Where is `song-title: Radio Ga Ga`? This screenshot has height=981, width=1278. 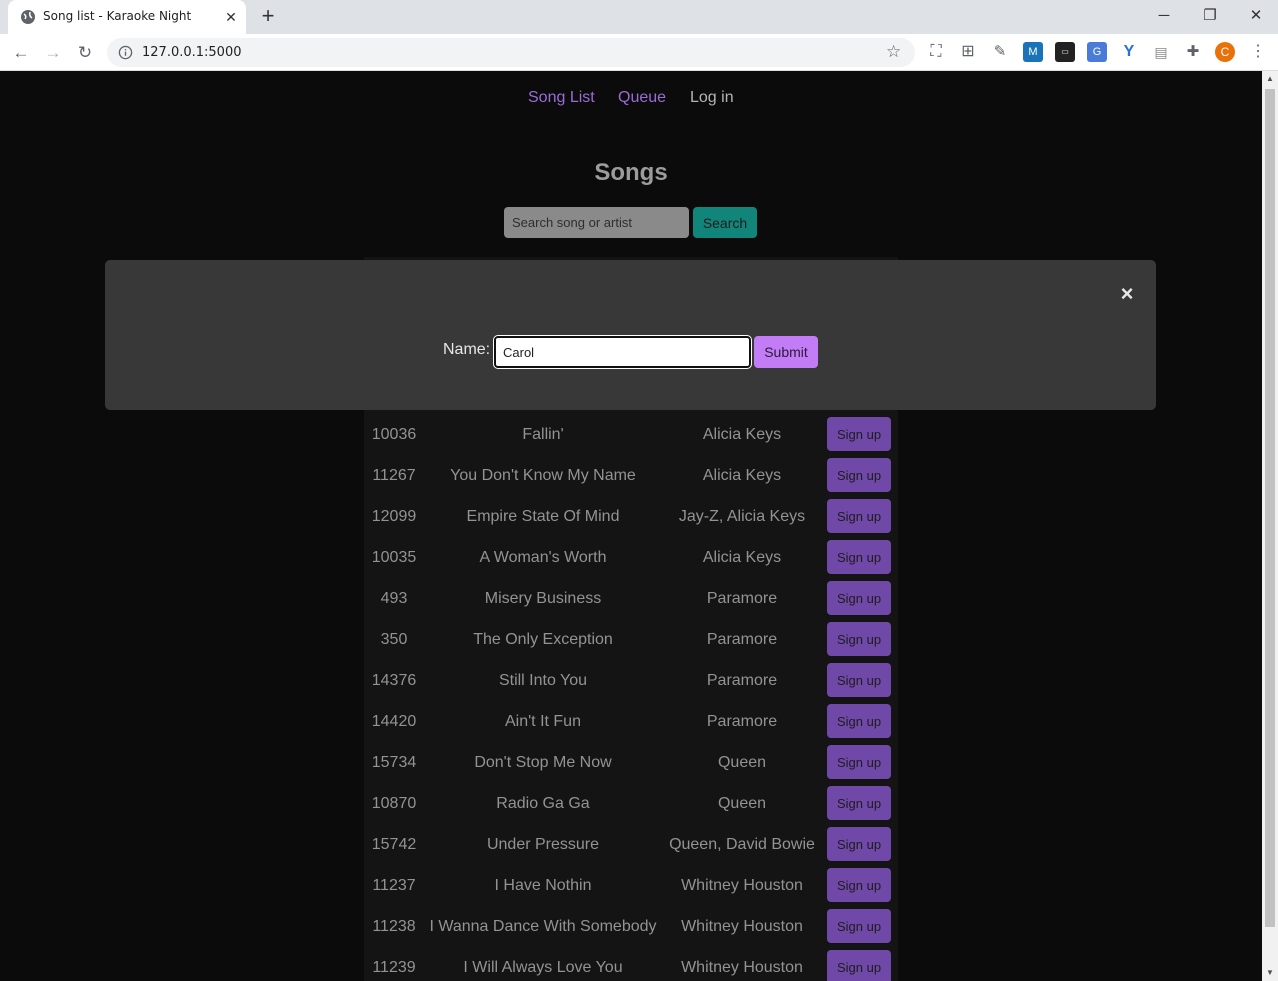 song-title: Radio Ga Ga is located at coordinates (543, 803).